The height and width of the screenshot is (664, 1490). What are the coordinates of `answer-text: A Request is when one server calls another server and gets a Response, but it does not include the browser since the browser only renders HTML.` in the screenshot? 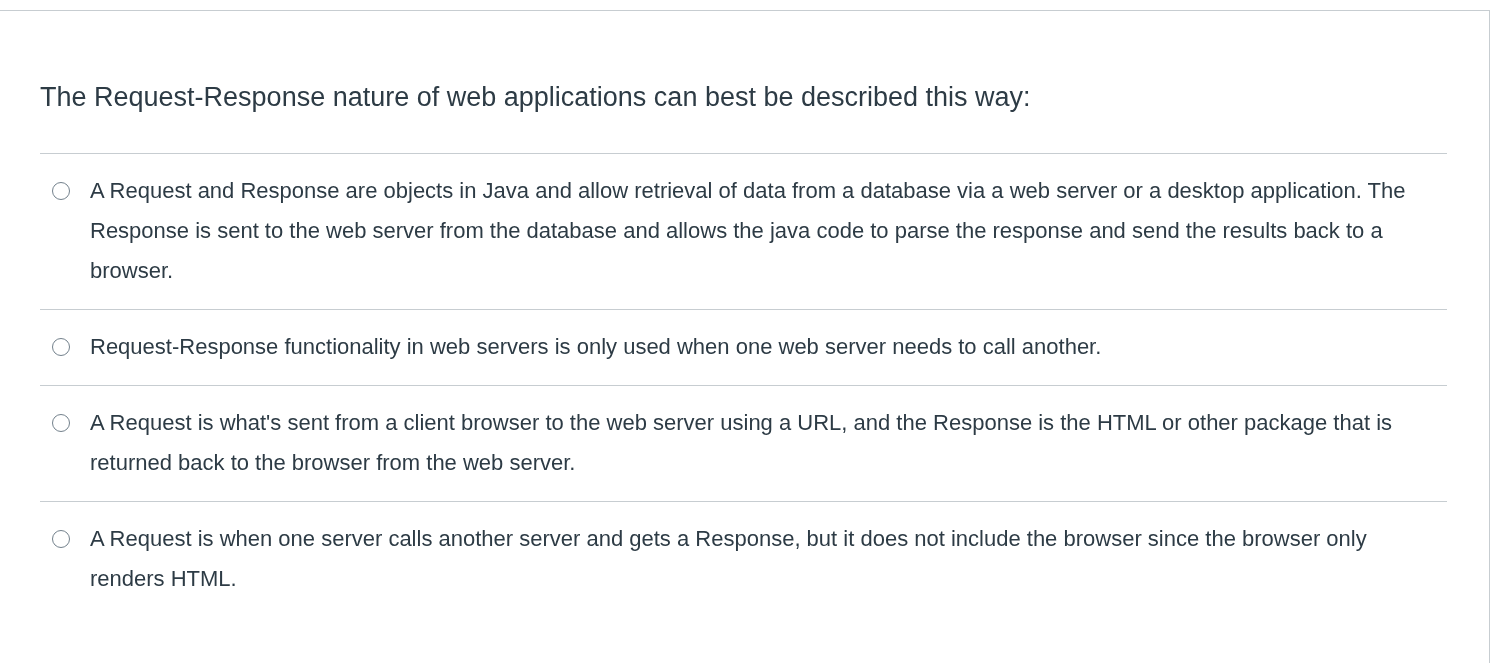 It's located at (753, 559).